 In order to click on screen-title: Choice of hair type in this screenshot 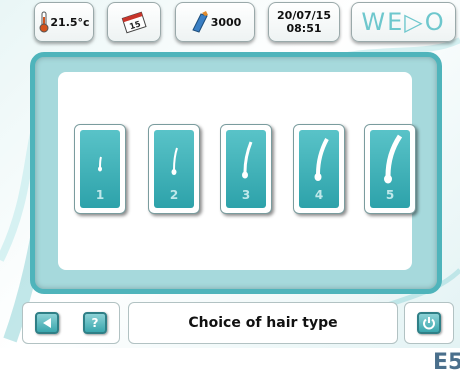, I will do `click(263, 323)`.